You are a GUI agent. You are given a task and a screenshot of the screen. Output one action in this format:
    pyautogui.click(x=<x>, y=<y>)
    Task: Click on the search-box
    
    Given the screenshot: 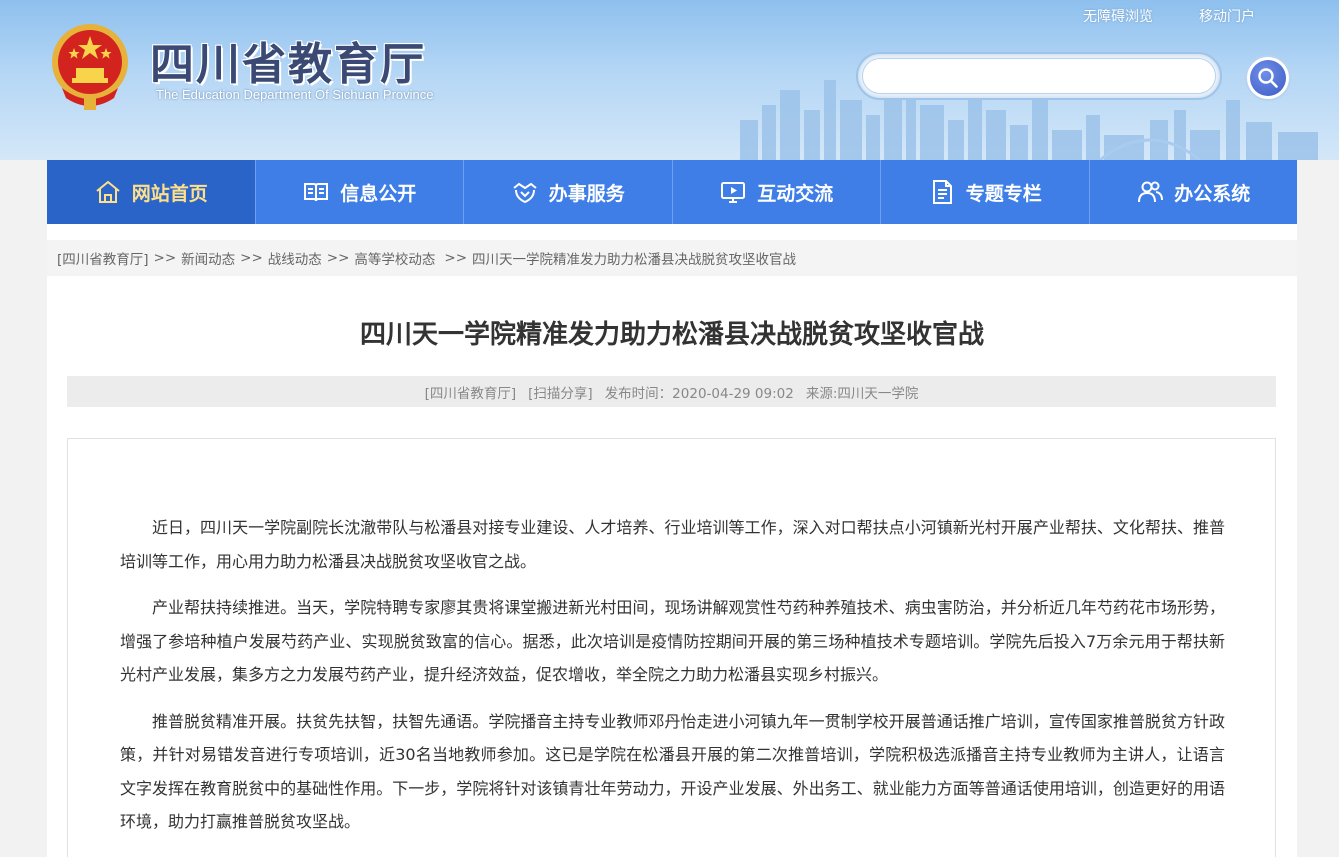 What is the action you would take?
    pyautogui.click(x=1039, y=76)
    